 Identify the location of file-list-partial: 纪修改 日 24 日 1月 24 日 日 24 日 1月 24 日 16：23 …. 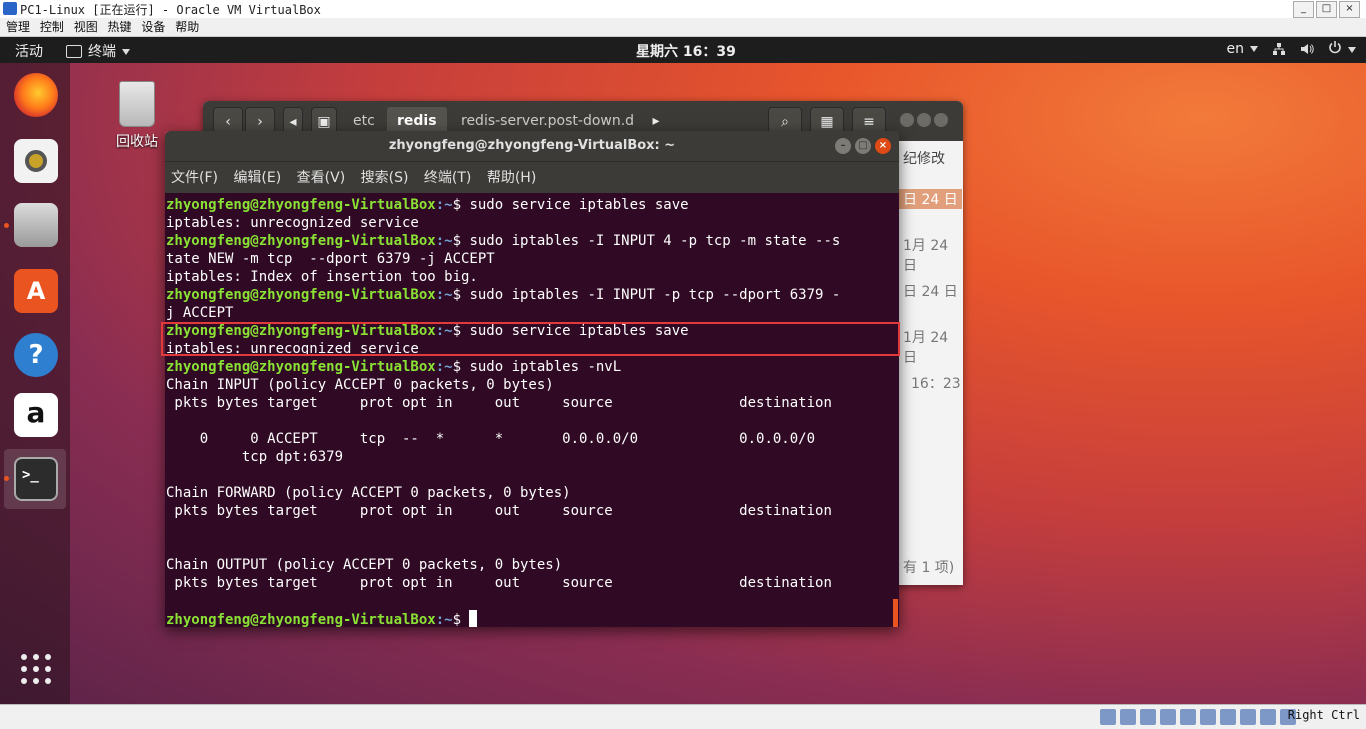
(928, 363).